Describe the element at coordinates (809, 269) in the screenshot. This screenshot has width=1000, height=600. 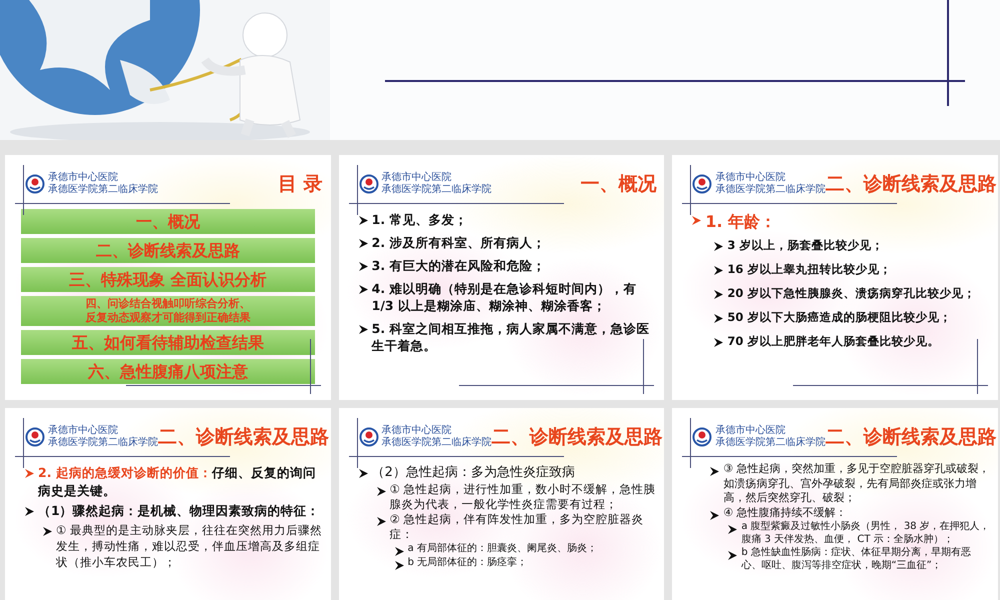
I see `bullet-point: 16 岁以上睾丸扭转比较少见；` at that location.